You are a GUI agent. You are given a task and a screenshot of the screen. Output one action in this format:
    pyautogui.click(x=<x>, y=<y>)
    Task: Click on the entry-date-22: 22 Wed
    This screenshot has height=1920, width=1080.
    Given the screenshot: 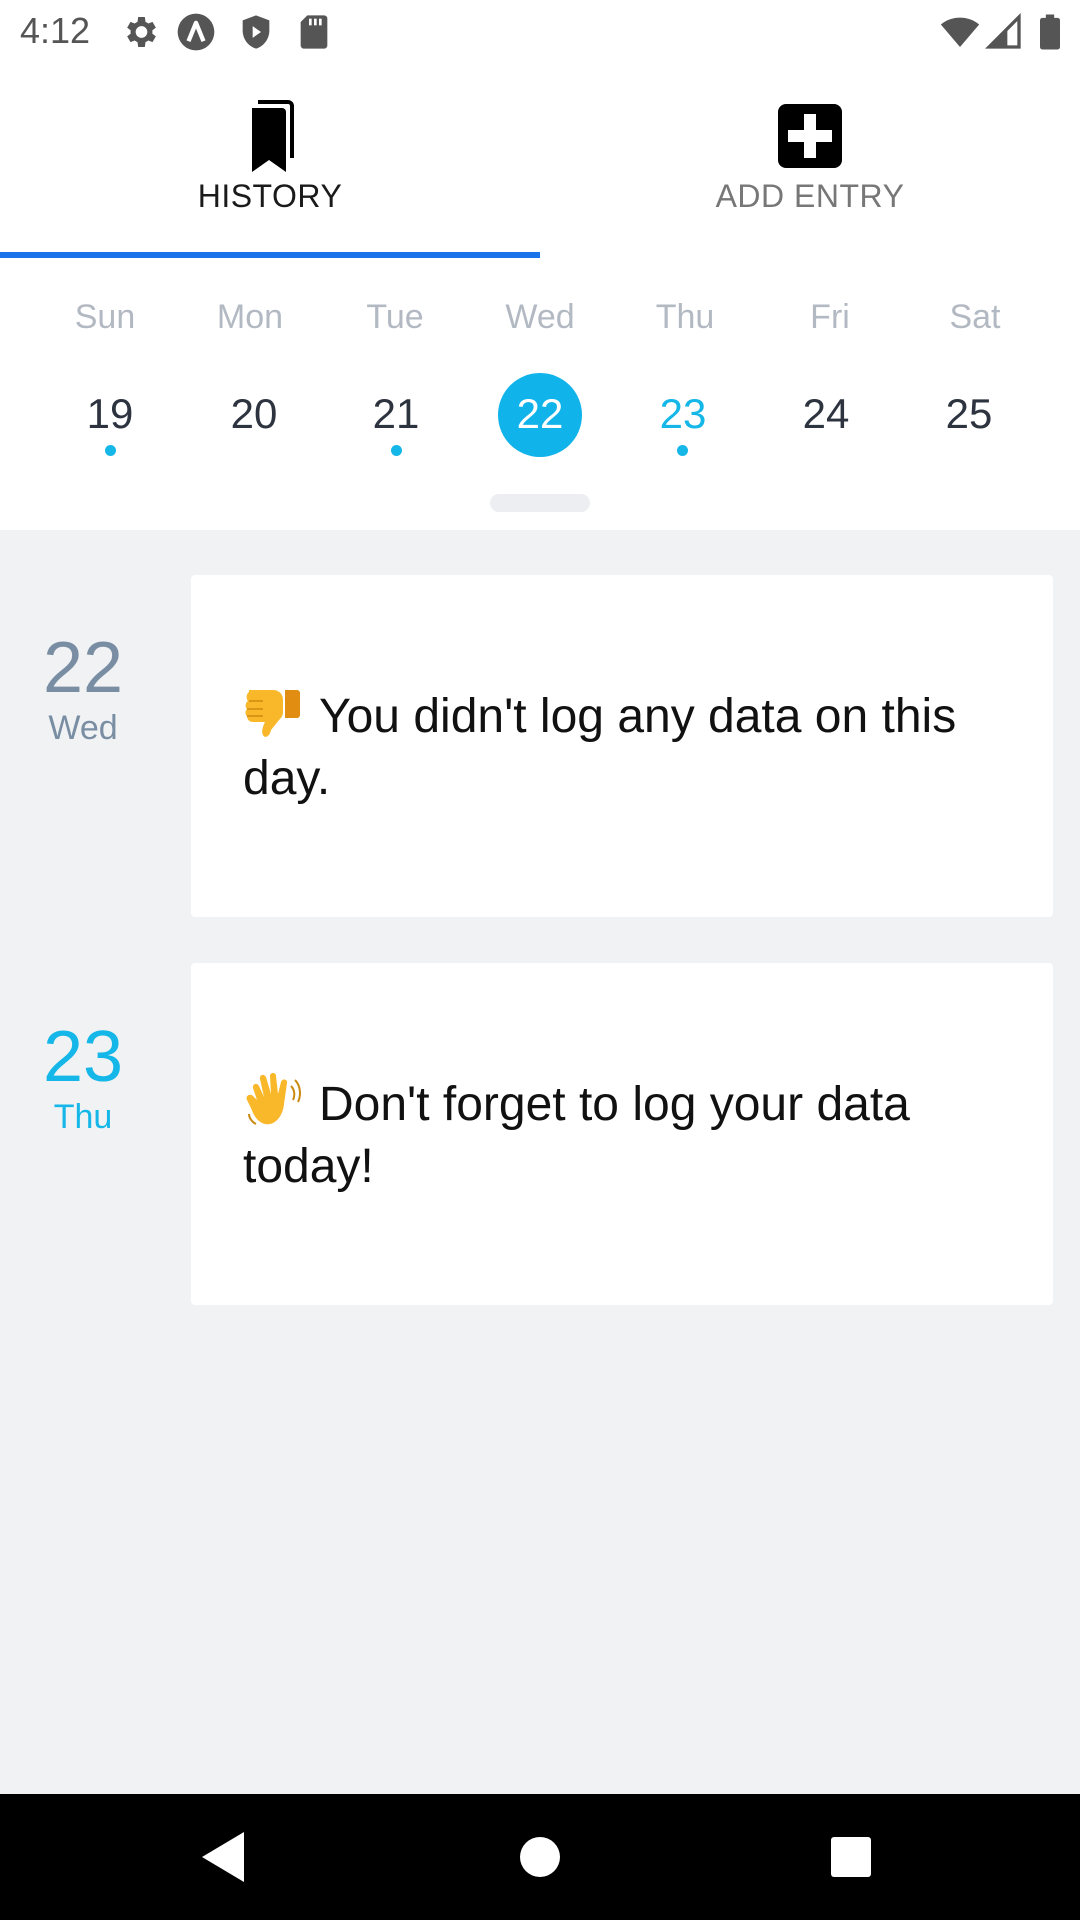 What is the action you would take?
    pyautogui.click(x=83, y=688)
    